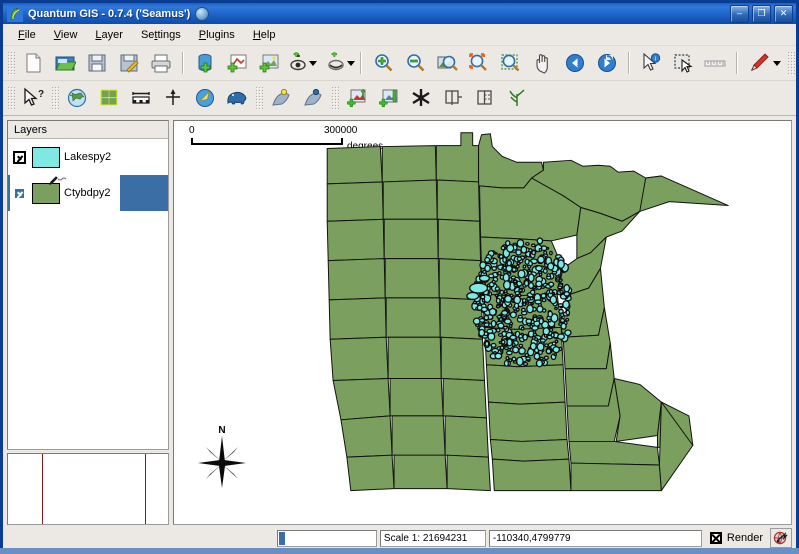 Image resolution: width=799 pixels, height=554 pixels. Describe the element at coordinates (222, 457) in the screenshot. I see `map-north-arrow: N` at that location.